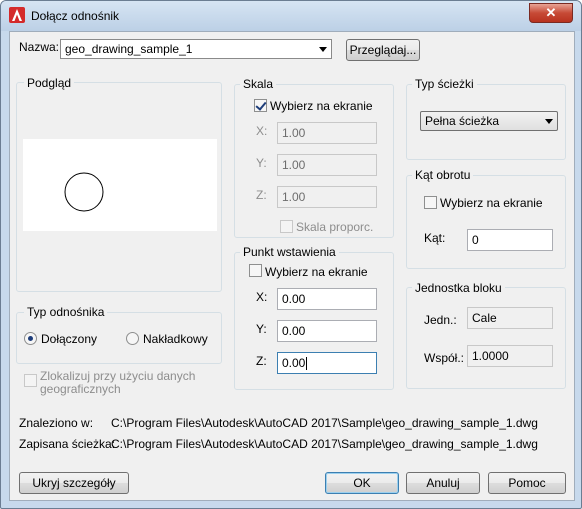 This screenshot has height=509, width=582. What do you see at coordinates (258, 84) in the screenshot?
I see `scale-label: Skala` at bounding box center [258, 84].